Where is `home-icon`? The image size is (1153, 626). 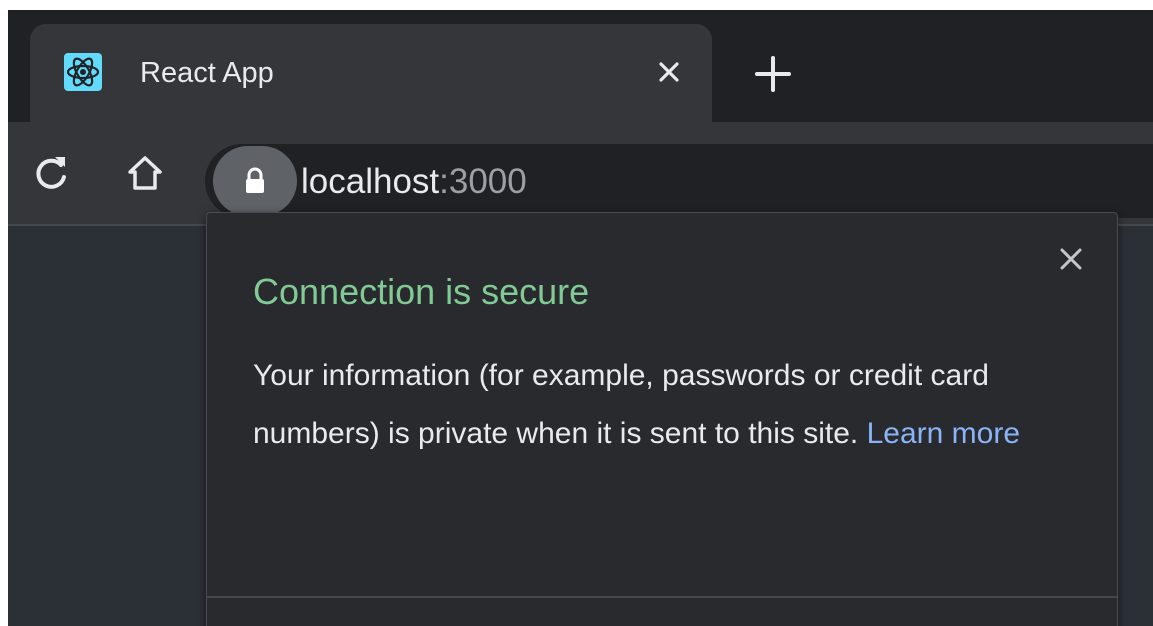 home-icon is located at coordinates (145, 173).